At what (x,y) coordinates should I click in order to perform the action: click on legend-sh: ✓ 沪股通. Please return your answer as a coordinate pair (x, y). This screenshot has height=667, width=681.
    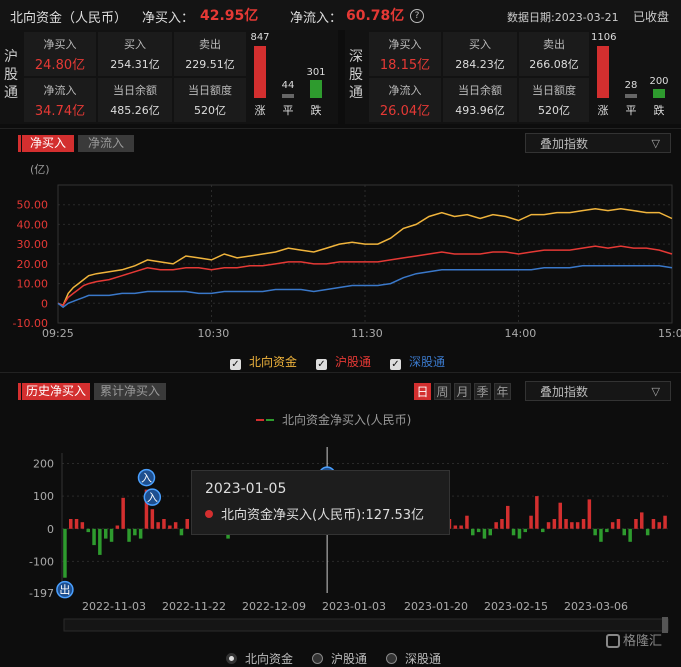
    Looking at the image, I should click on (343, 361).